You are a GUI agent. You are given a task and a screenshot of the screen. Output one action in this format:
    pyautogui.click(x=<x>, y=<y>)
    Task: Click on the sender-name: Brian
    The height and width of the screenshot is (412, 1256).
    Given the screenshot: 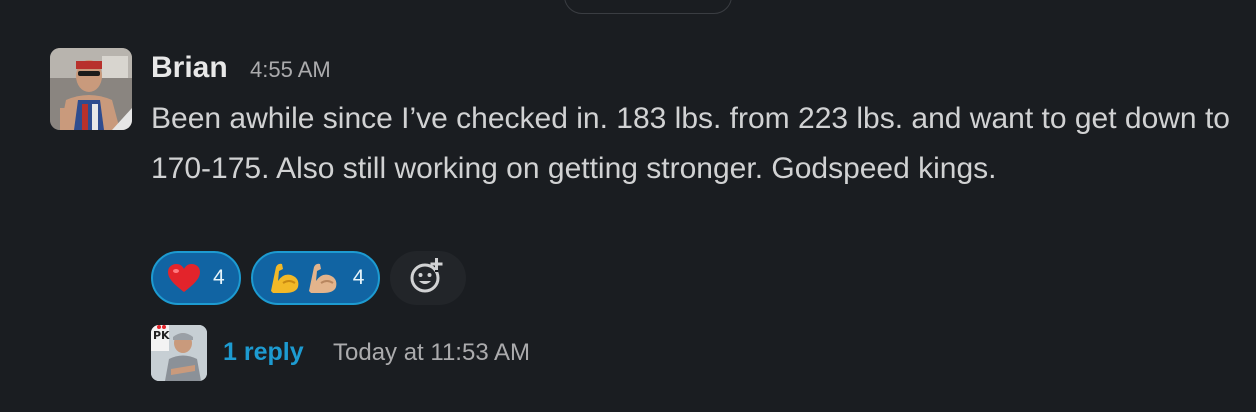 What is the action you would take?
    pyautogui.click(x=189, y=68)
    